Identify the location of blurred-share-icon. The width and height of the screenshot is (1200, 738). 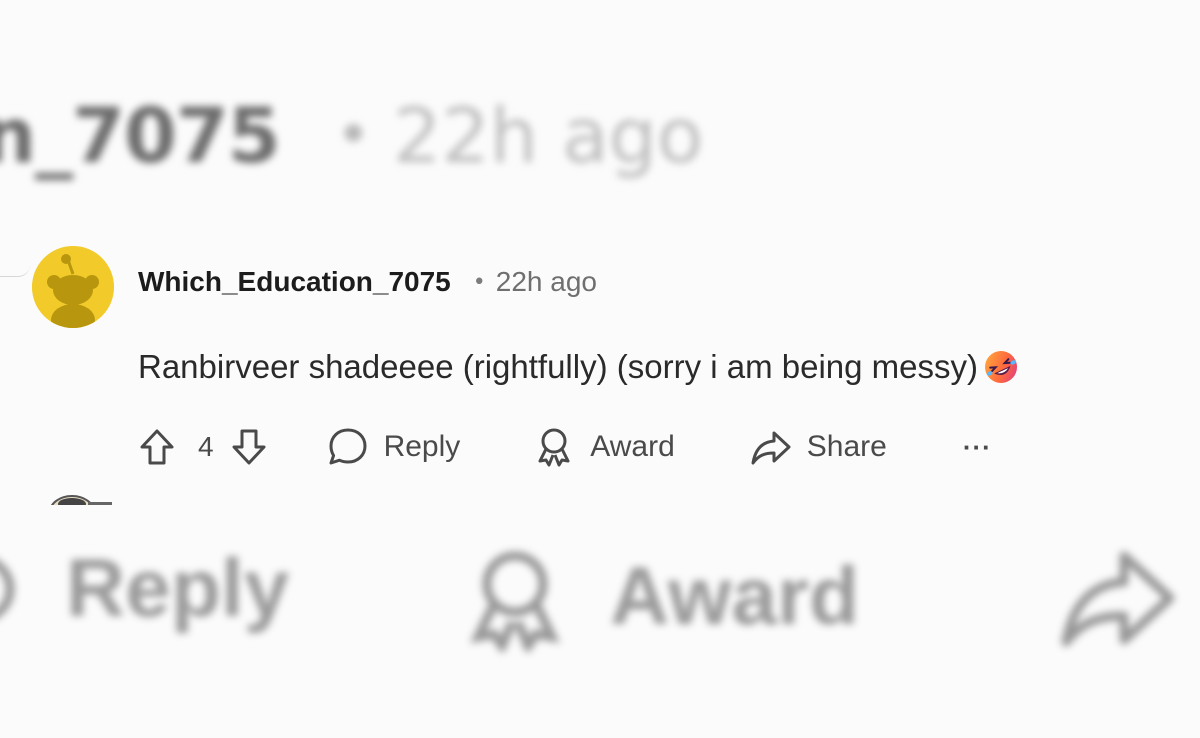
(1118, 599).